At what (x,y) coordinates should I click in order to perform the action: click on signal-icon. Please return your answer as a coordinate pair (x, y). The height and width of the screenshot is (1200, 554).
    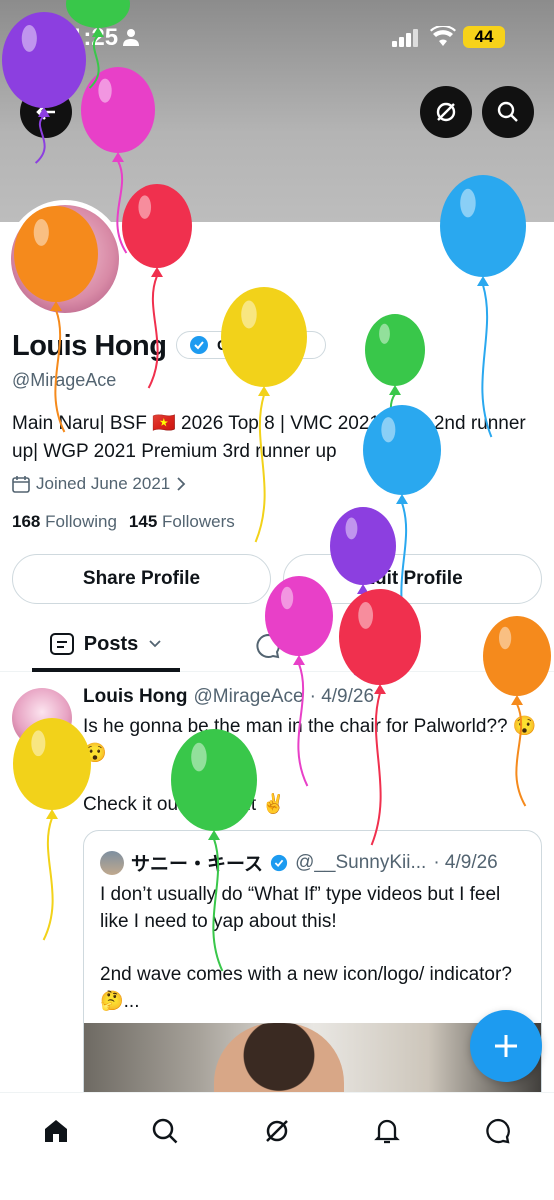
    Looking at the image, I should click on (405, 38).